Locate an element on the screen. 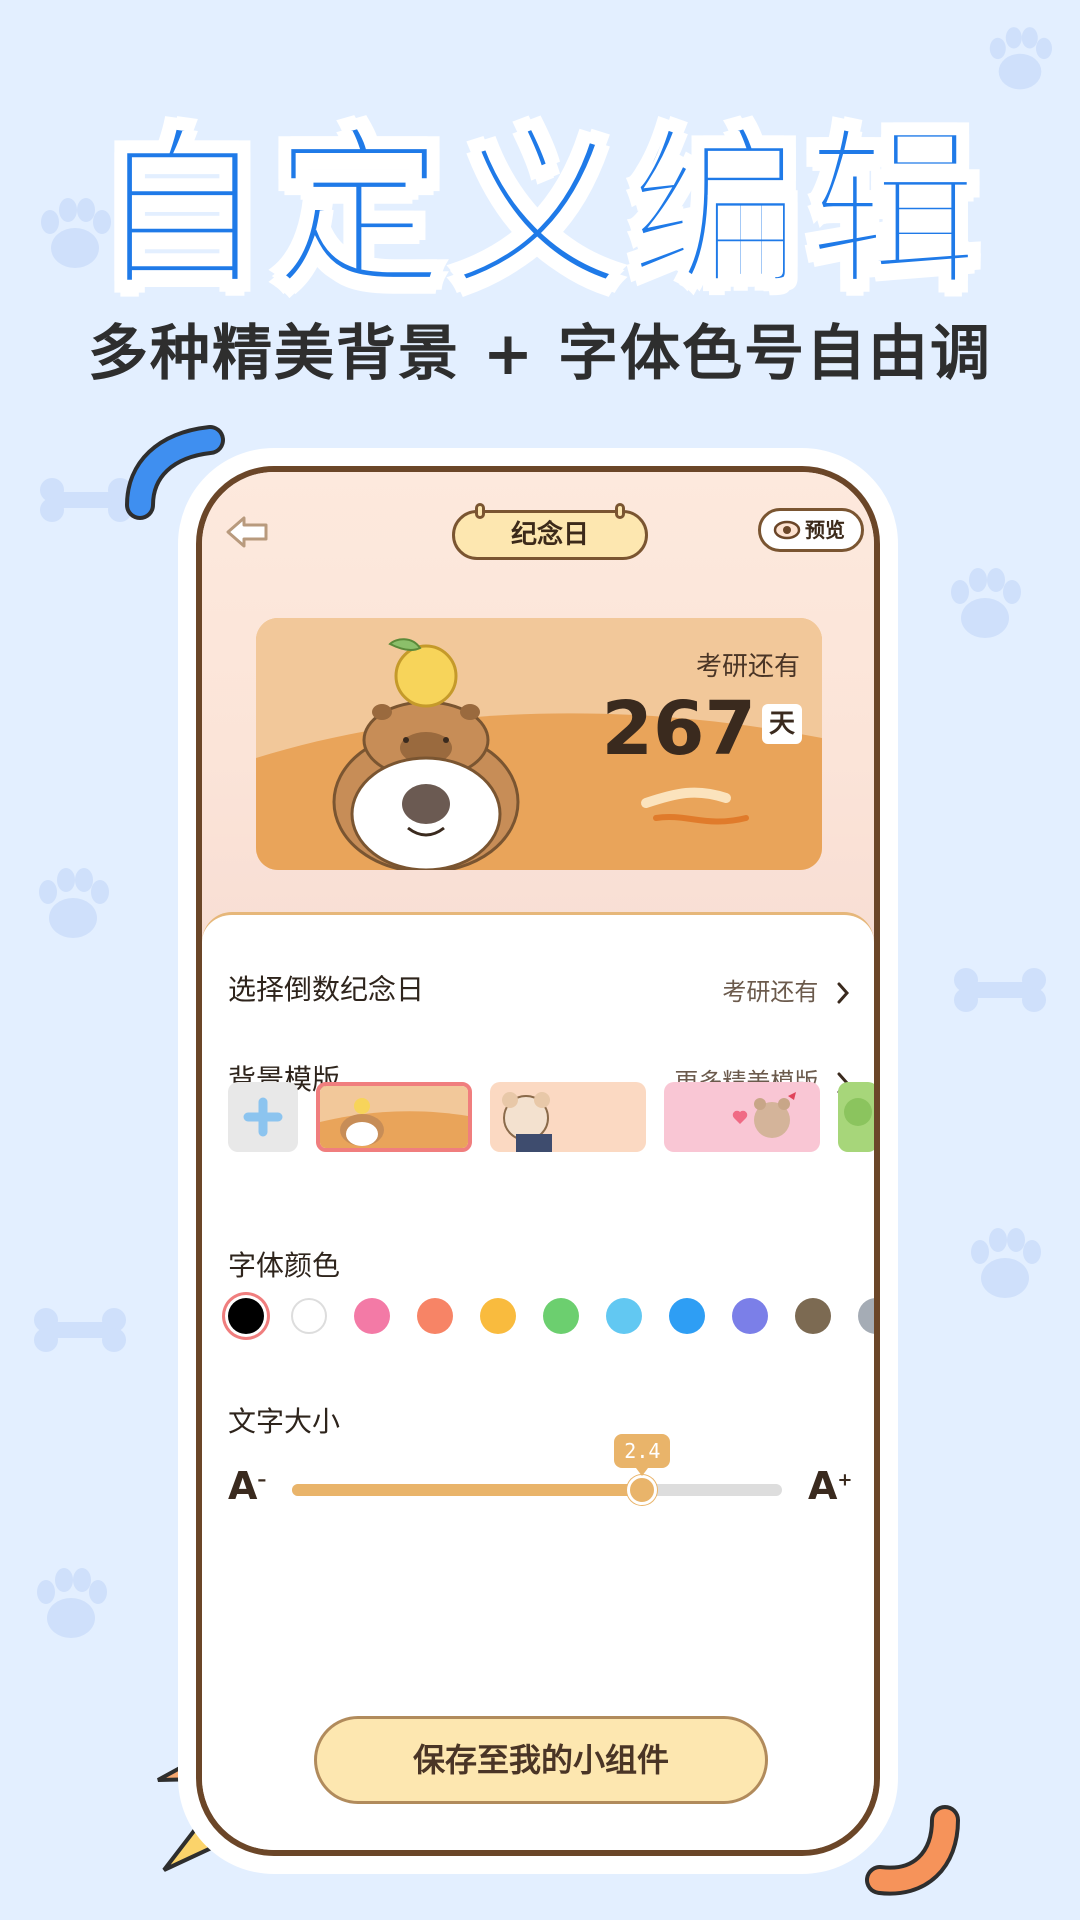 The width and height of the screenshot is (1080, 1920). save-to-widget-button: 保存至我的小组件 is located at coordinates (541, 1760).